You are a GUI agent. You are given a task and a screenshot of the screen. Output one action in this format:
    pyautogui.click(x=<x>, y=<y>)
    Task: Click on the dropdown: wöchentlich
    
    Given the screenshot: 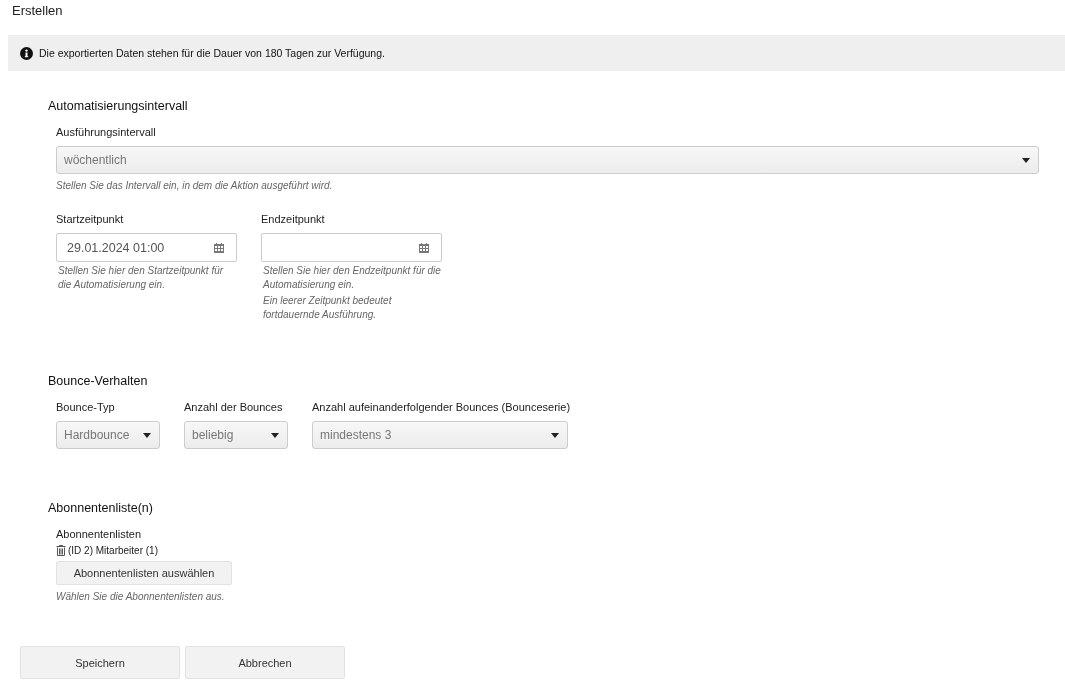 What is the action you would take?
    pyautogui.click(x=547, y=160)
    